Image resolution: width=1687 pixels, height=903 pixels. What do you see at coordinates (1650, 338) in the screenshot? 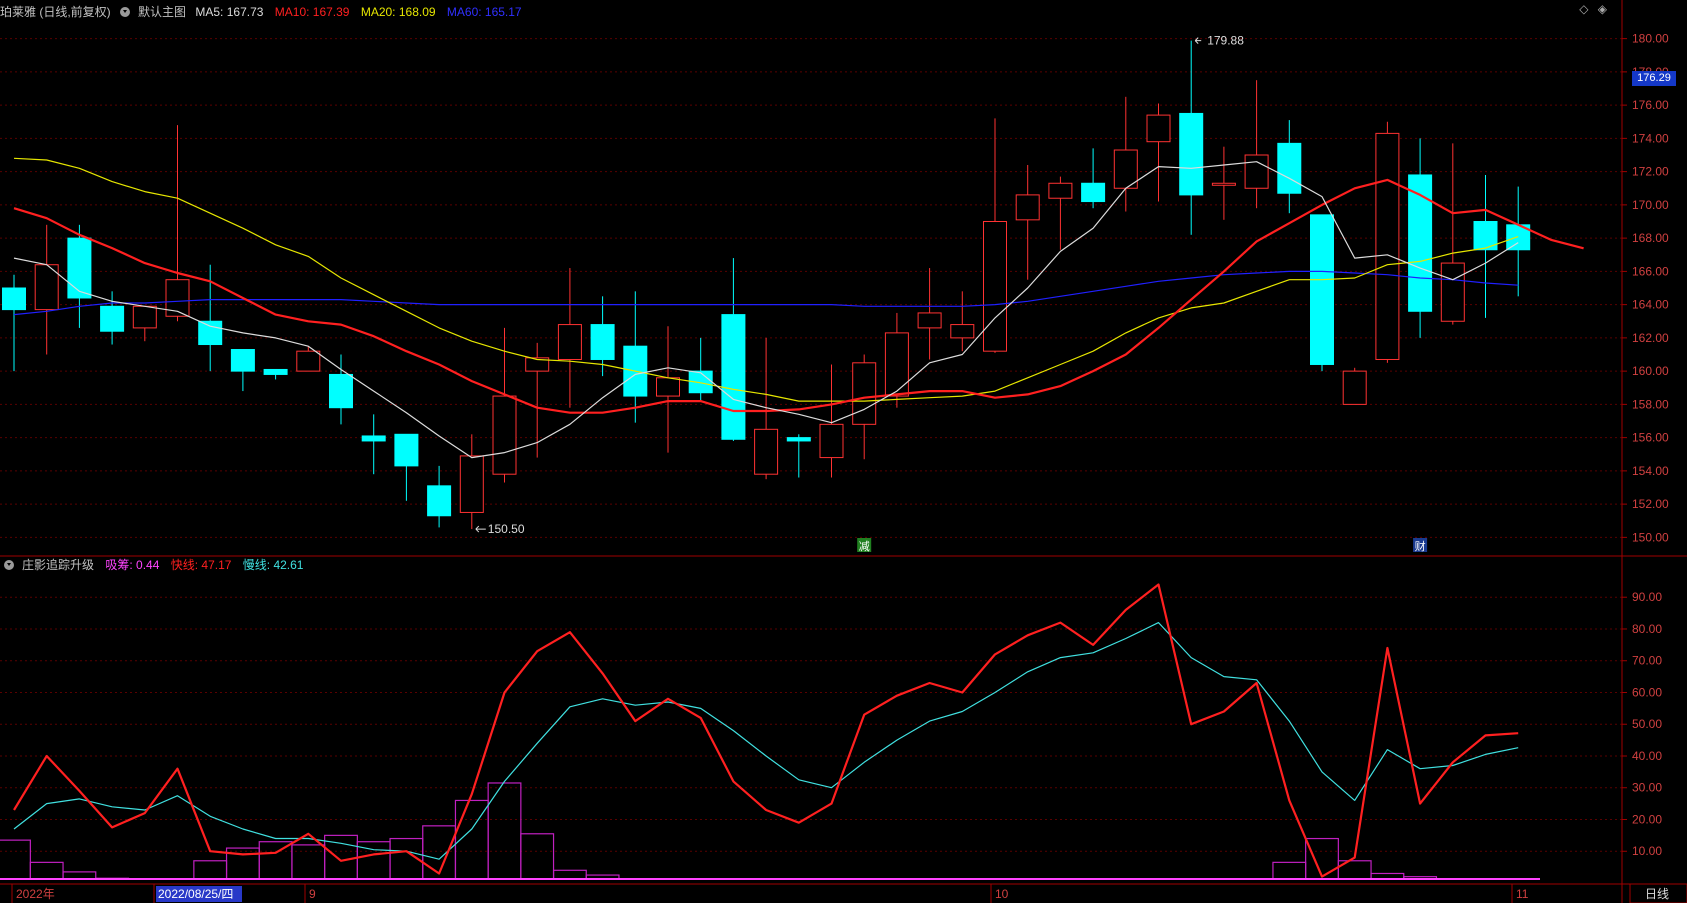
I see `price-tick-label: 162.00` at bounding box center [1650, 338].